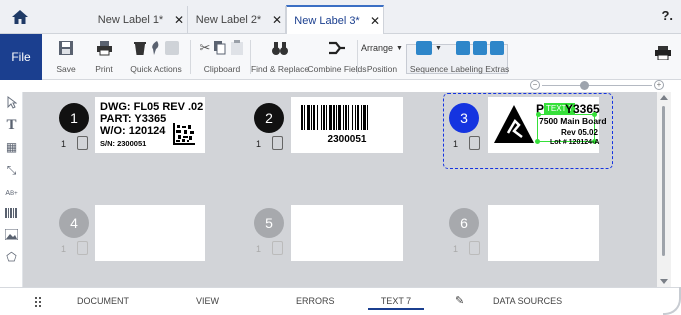  I want to click on shape-tool-icon: ⬠, so click(11, 257).